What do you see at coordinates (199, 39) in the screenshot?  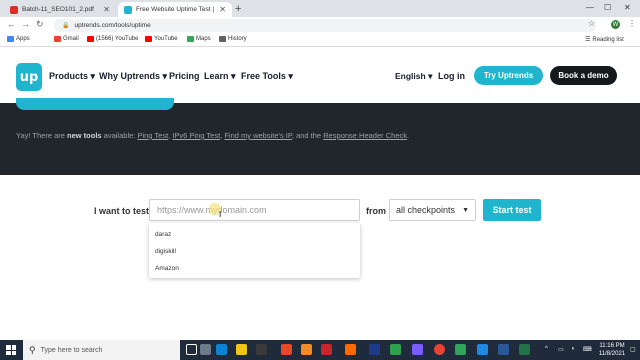 I see `bookmark-maps: Maps` at bounding box center [199, 39].